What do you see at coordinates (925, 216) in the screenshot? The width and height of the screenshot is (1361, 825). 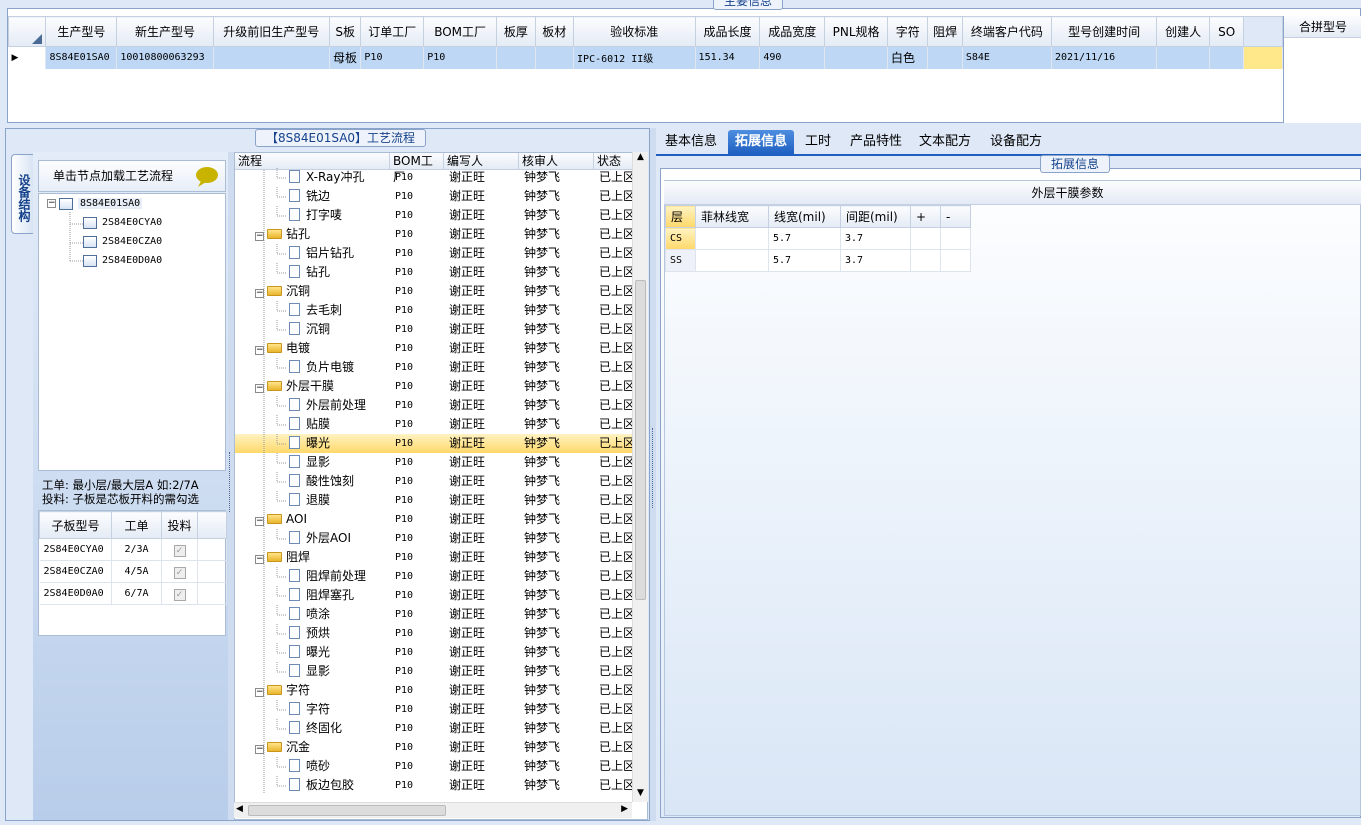 I see `ext-col-header-4: +` at bounding box center [925, 216].